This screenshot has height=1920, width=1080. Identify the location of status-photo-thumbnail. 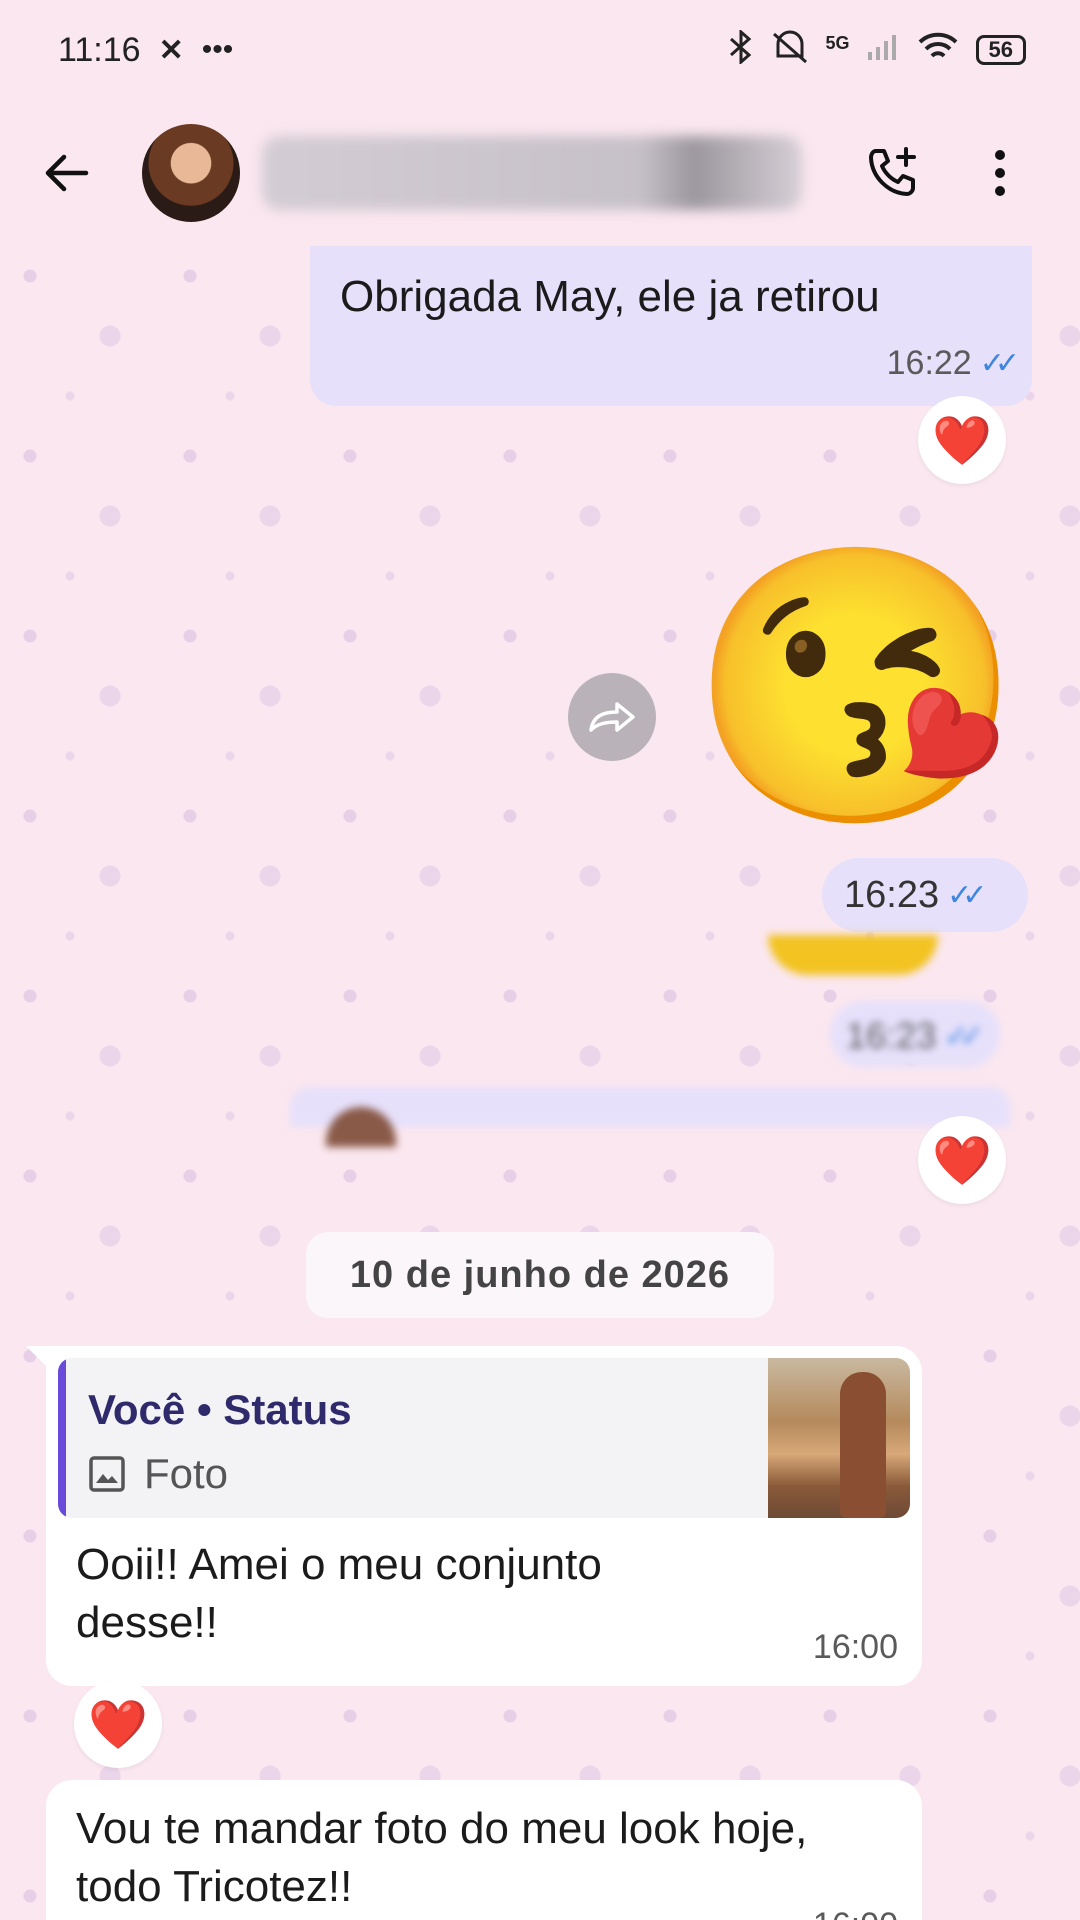
(839, 1438).